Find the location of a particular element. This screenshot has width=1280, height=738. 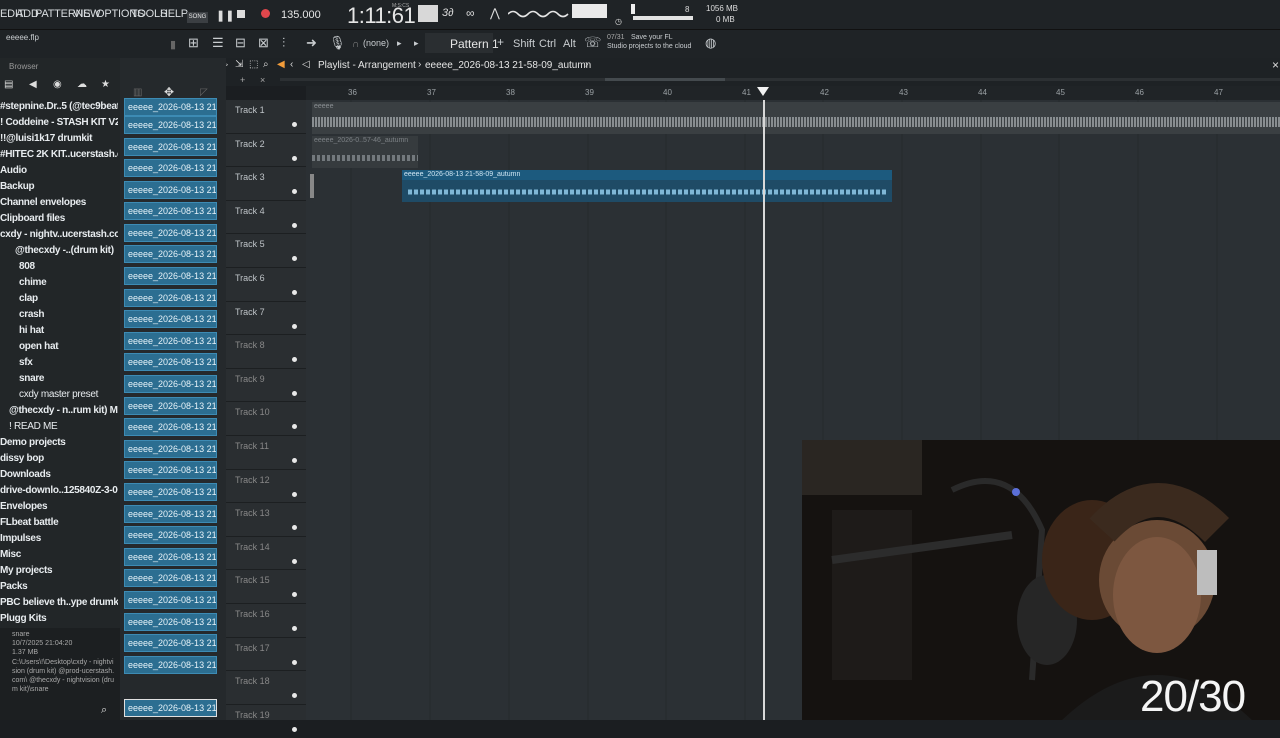

chevron-right-icon: ▸ is located at coordinates (399, 43).